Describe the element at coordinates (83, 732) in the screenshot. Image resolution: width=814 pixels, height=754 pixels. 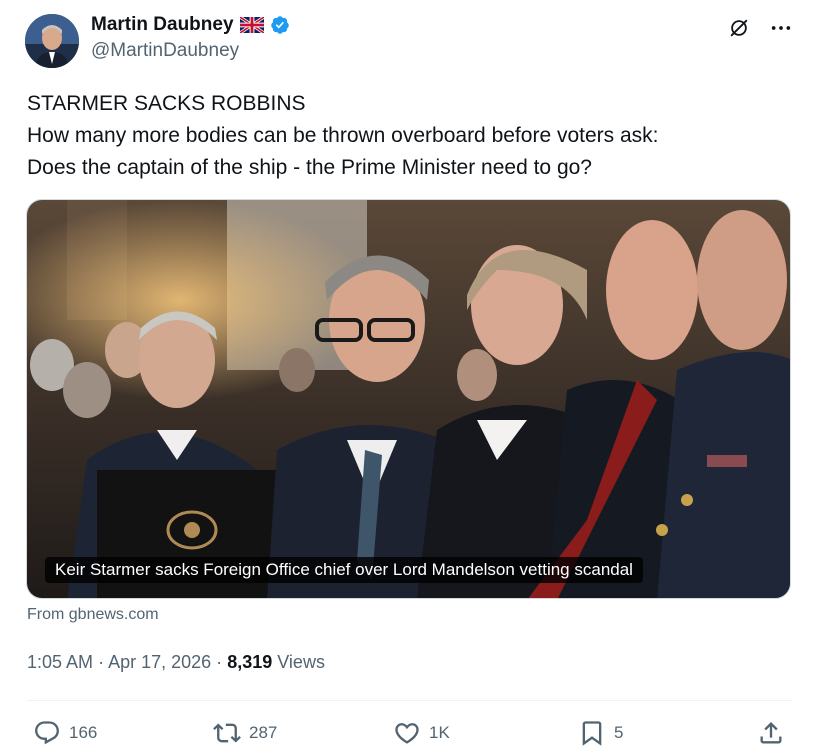
I see `reply-count: 166` at that location.